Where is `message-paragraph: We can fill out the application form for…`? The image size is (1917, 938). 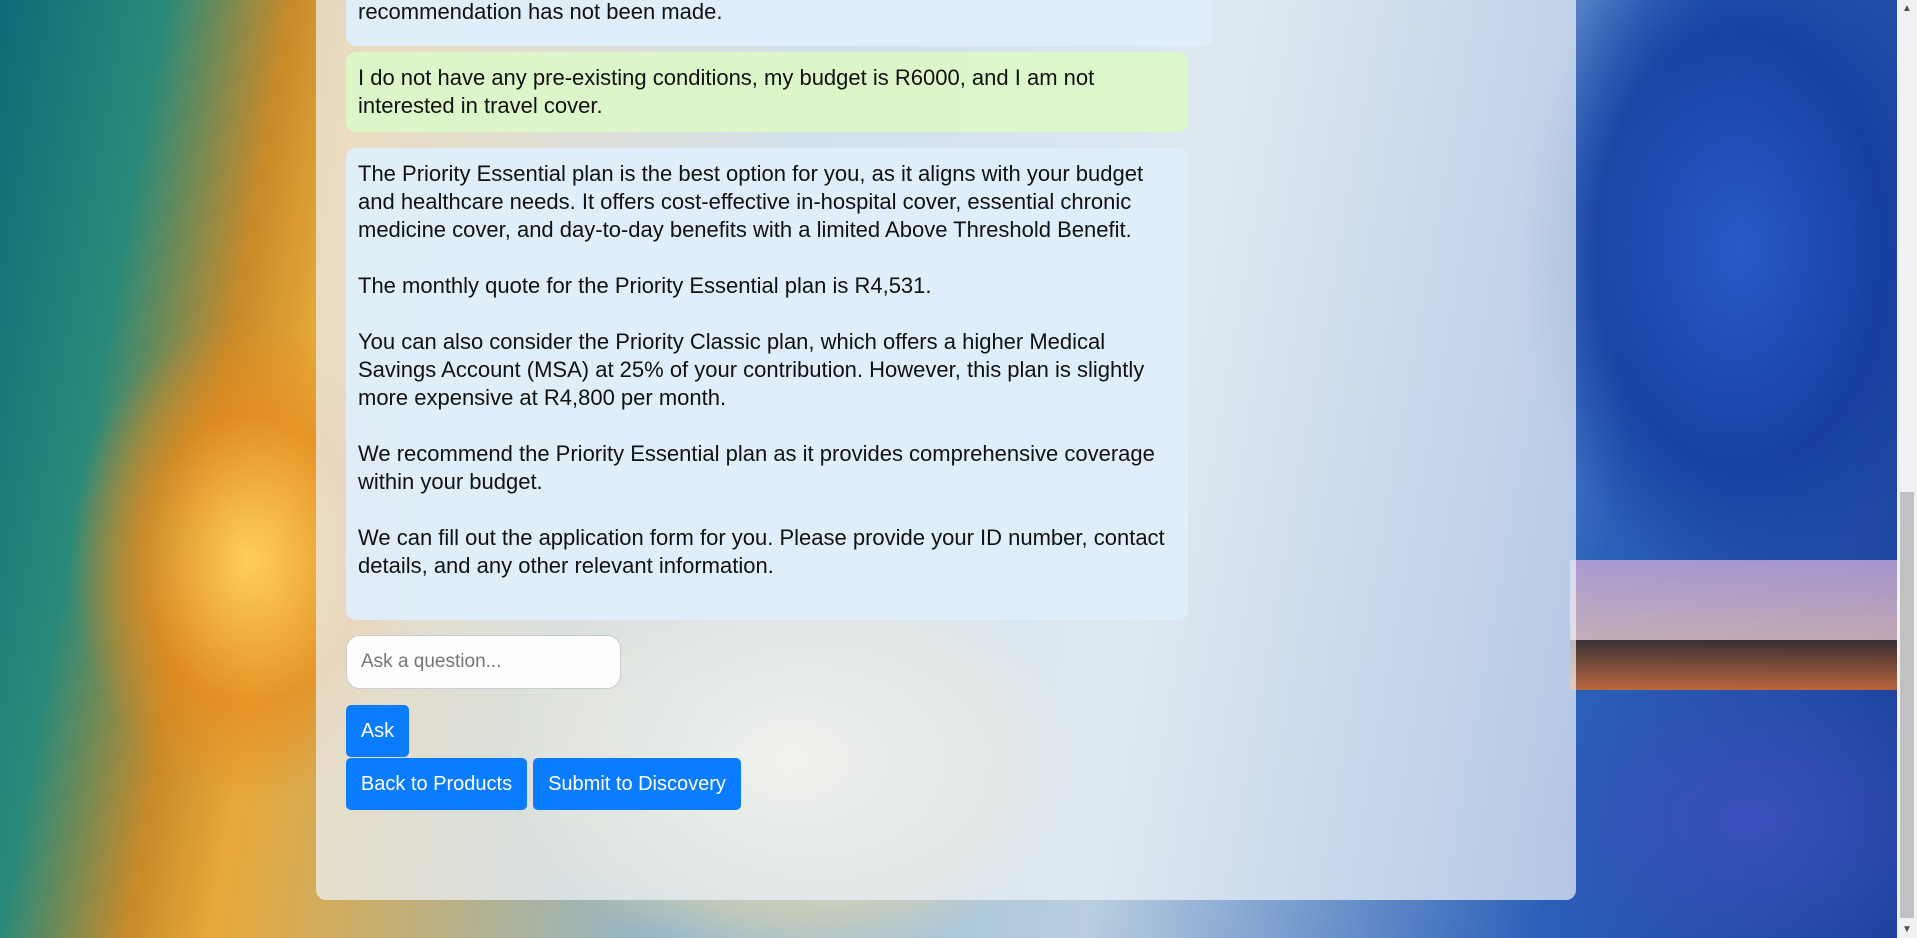
message-paragraph: We can fill out the application form for… is located at coordinates (764, 551).